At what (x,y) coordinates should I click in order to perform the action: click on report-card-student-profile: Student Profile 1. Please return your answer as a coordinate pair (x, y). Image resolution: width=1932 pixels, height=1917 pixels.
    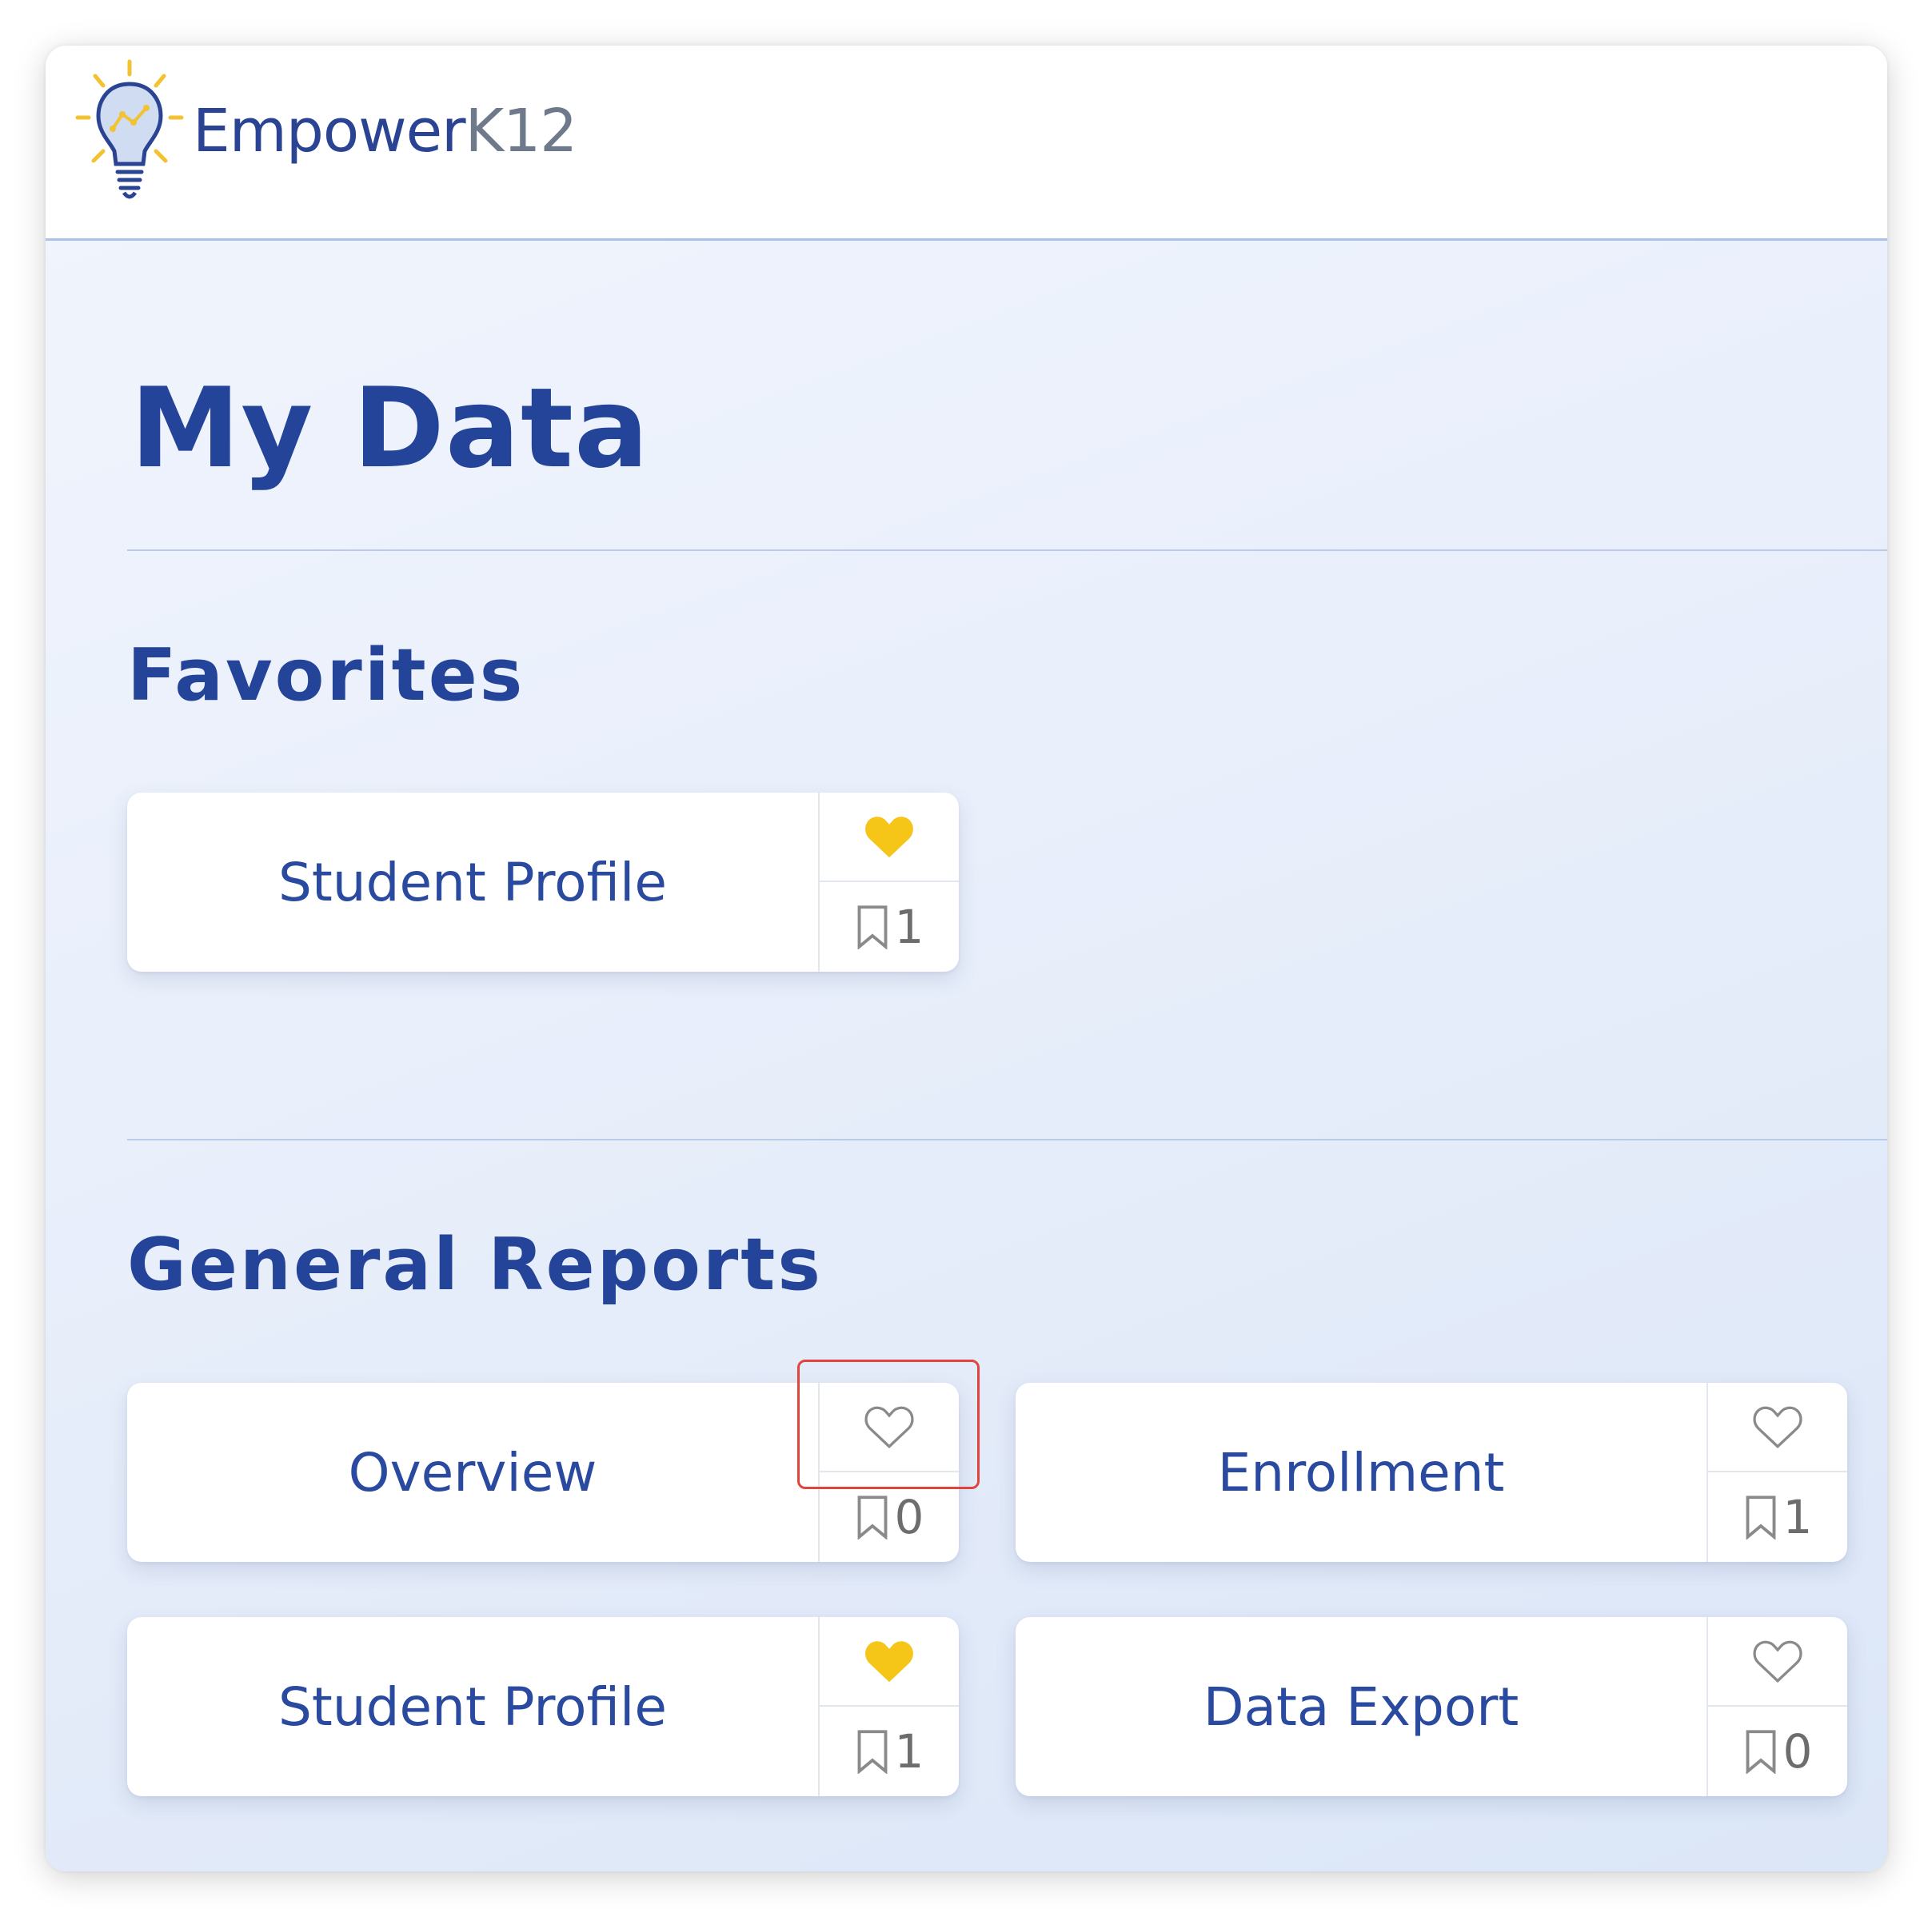
    Looking at the image, I should click on (543, 1706).